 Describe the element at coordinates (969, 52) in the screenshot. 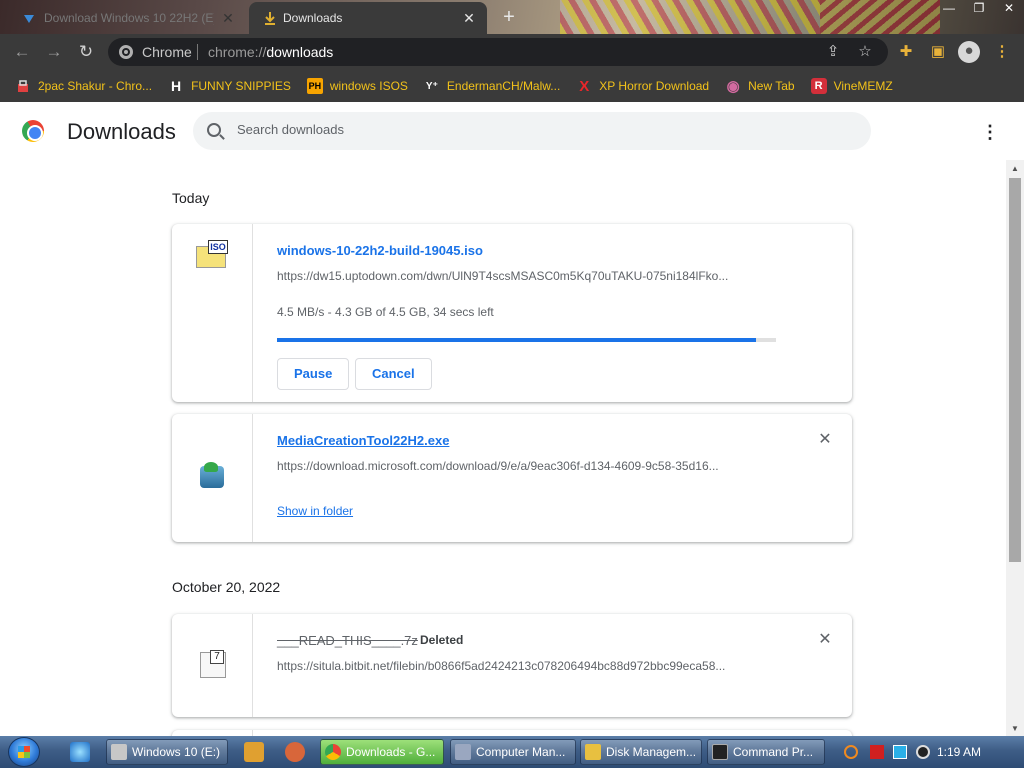

I see `profile-avatar-icon: ●` at that location.